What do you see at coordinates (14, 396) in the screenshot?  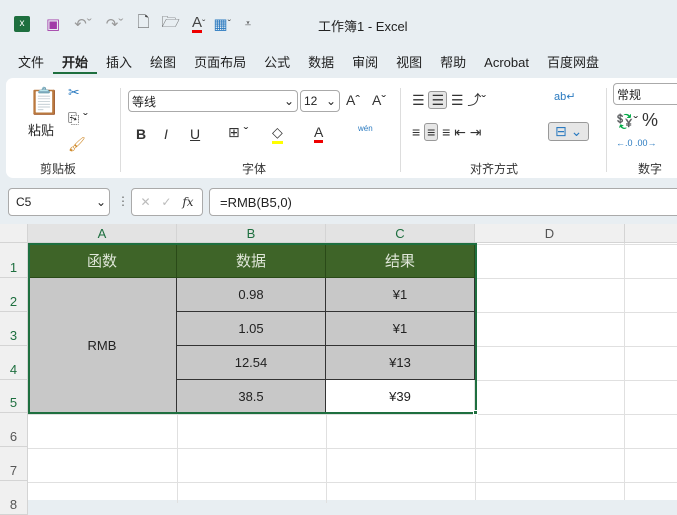 I see `row-header-5: 5` at bounding box center [14, 396].